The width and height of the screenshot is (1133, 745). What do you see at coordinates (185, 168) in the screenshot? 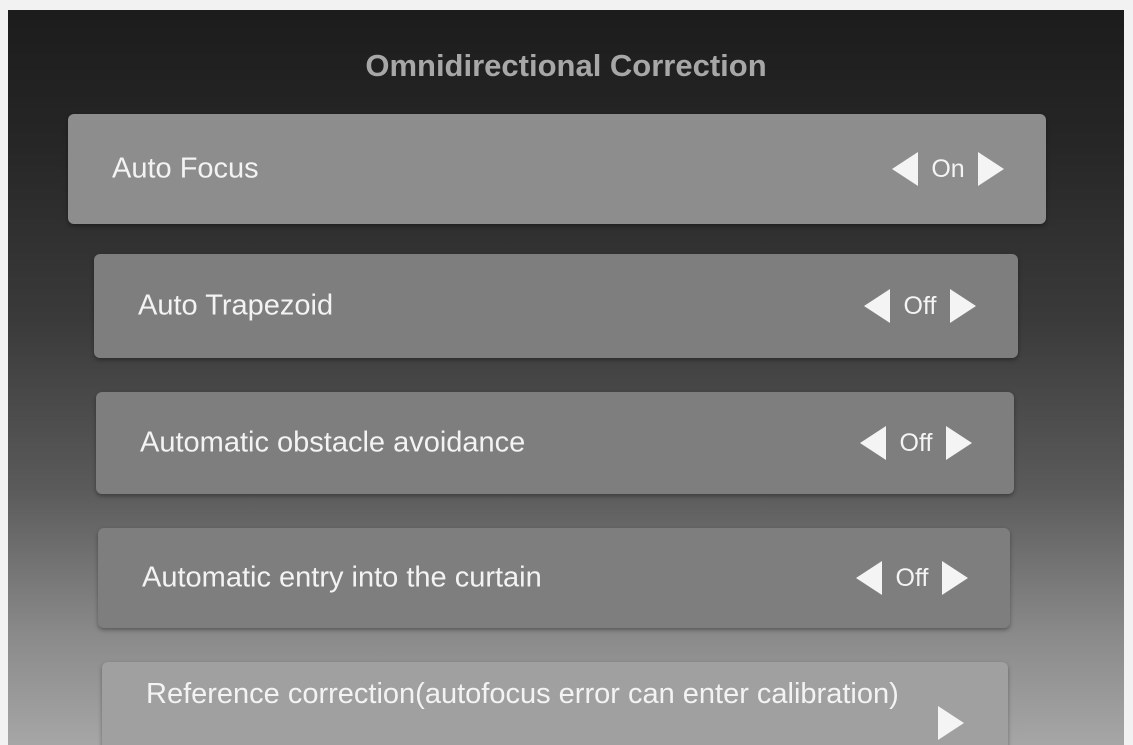
I see `setting-label: Auto Focus` at bounding box center [185, 168].